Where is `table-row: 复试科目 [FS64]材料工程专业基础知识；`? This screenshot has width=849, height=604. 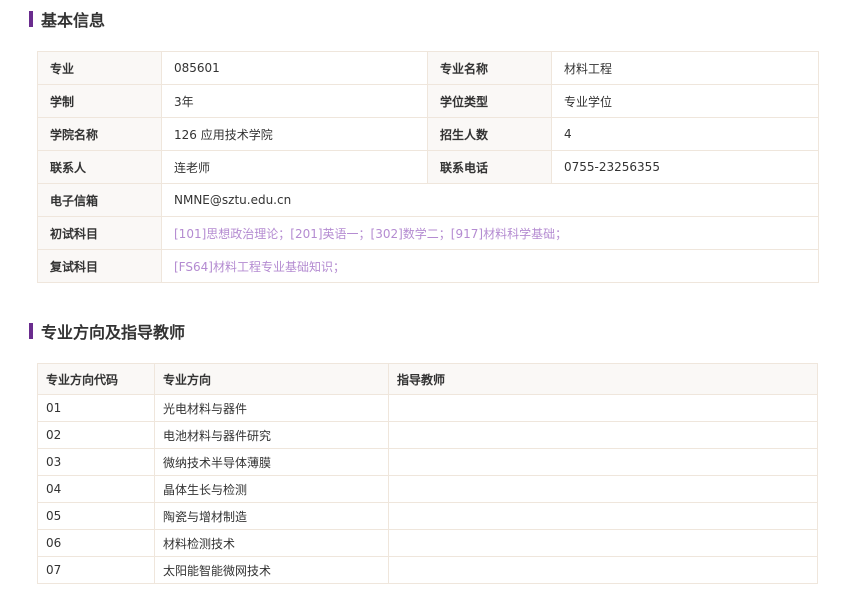 table-row: 复试科目 [FS64]材料工程专业基础知识； is located at coordinates (428, 266).